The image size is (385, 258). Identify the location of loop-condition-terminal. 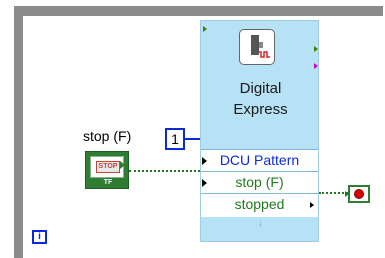
(357, 194).